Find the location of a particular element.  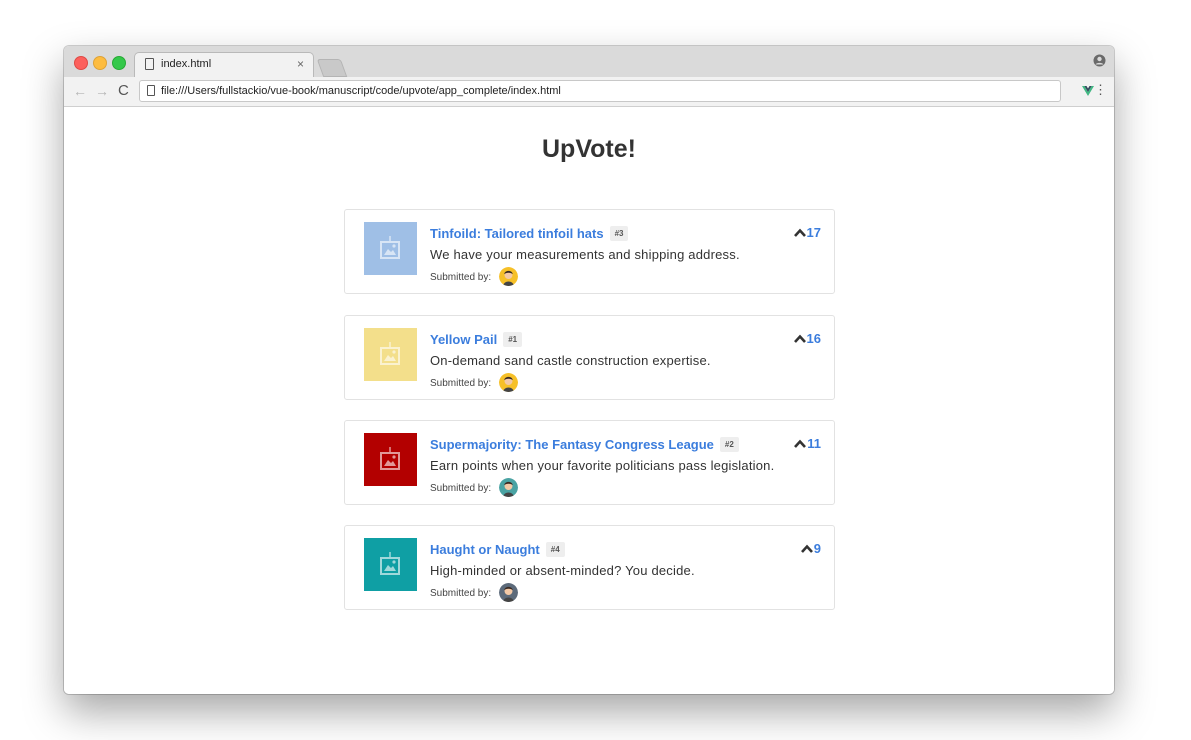

upvote-button: 11 is located at coordinates (807, 443).